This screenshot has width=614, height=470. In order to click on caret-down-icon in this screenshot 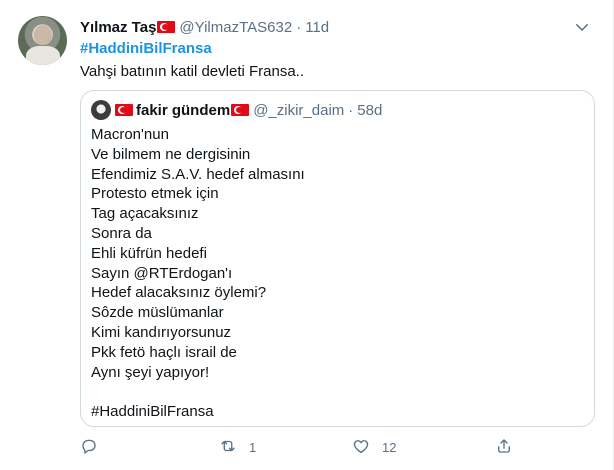, I will do `click(582, 27)`.